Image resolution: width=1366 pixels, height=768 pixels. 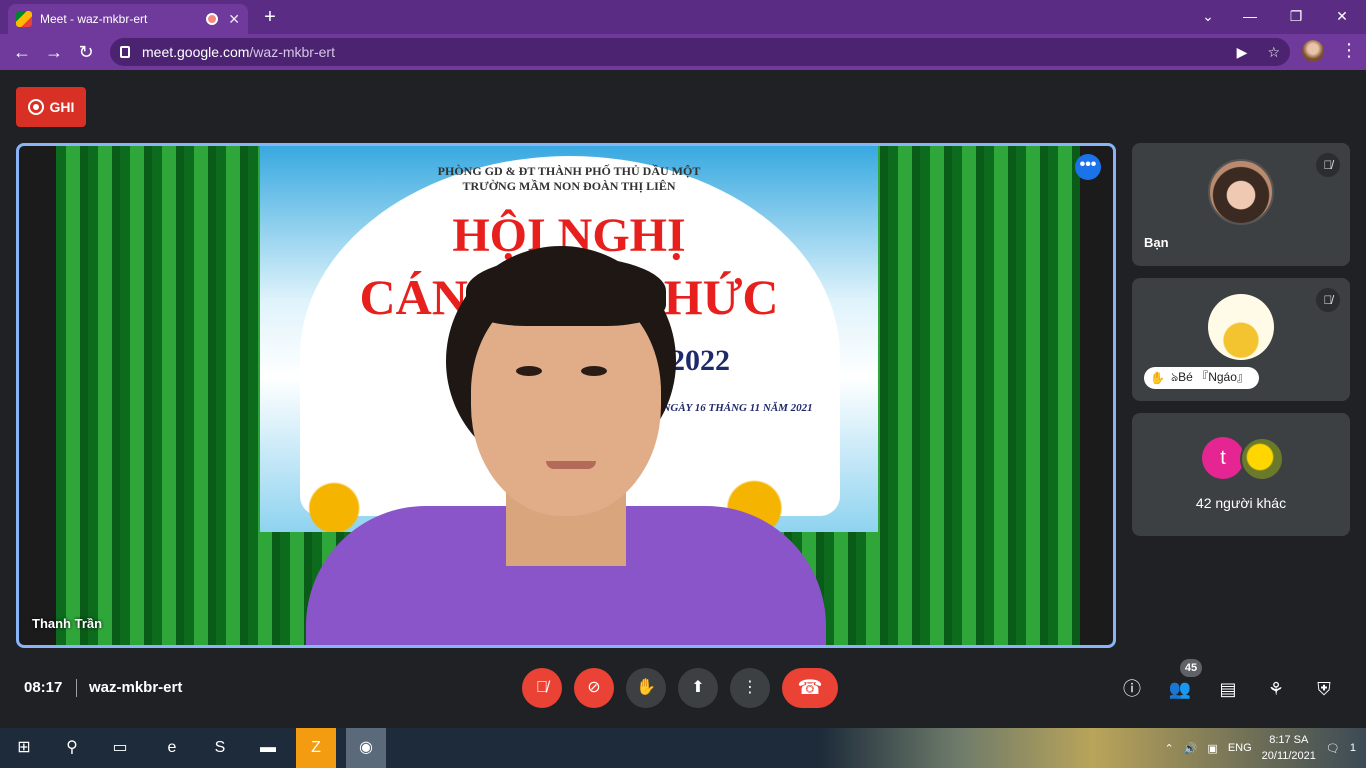 What do you see at coordinates (125, 52) in the screenshot?
I see `lock-icon` at bounding box center [125, 52].